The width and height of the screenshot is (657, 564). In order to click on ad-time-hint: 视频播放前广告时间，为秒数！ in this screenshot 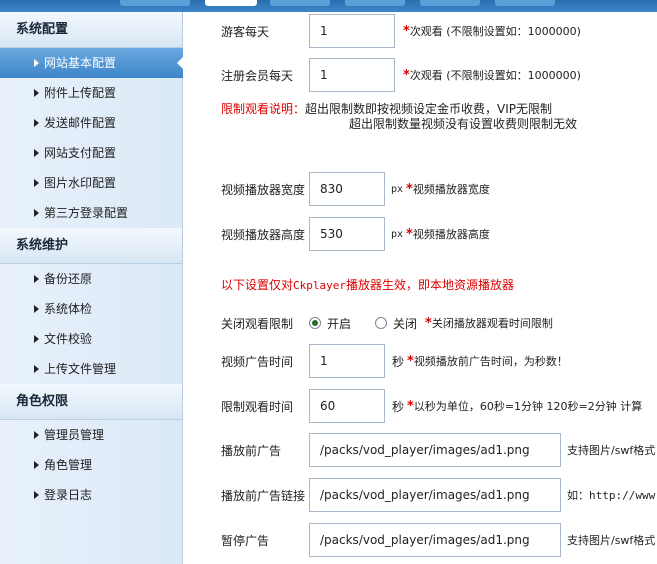, I will do `click(490, 361)`.